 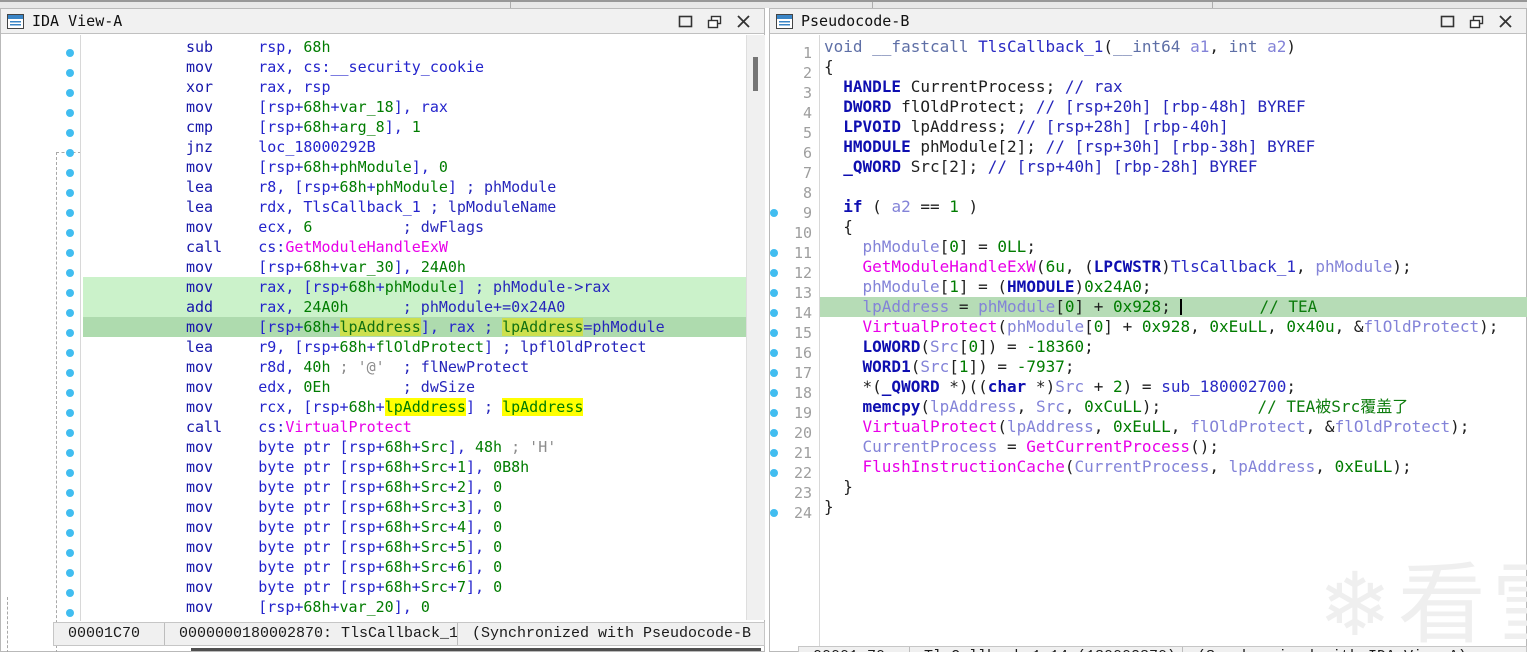 I want to click on asm-line: mov rcx, [rsp+68h+lpAddress] ; lpAddress, so click(x=414, y=407).